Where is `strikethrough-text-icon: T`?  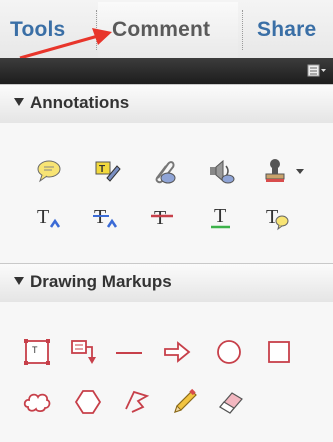 strikethrough-text-icon: T is located at coordinates (163, 216).